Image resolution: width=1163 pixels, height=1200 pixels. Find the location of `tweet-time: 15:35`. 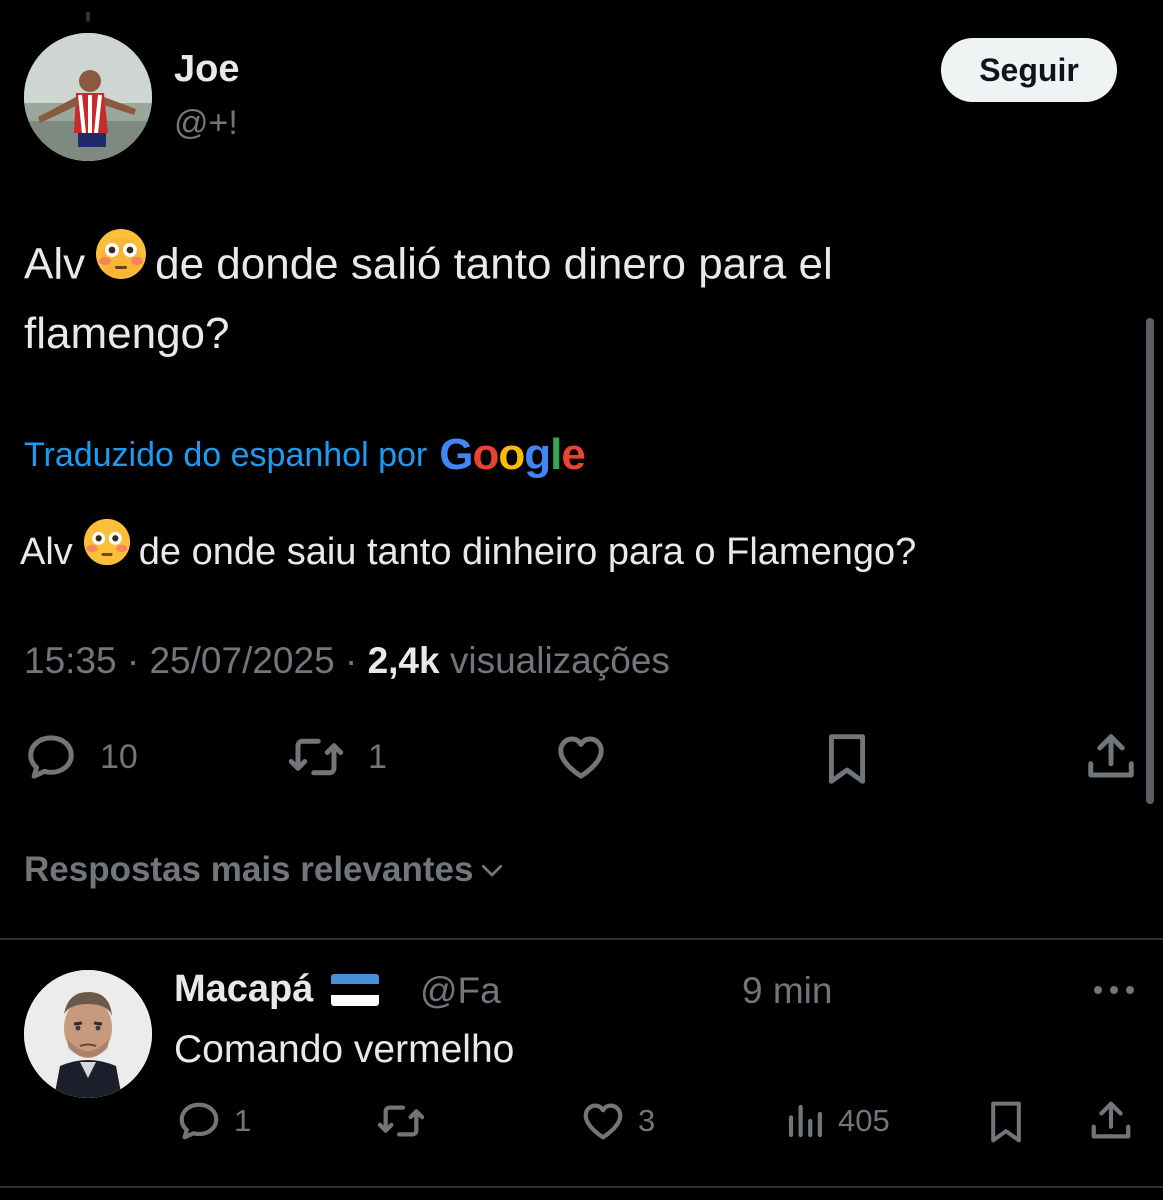

tweet-time: 15:35 is located at coordinates (70, 660).